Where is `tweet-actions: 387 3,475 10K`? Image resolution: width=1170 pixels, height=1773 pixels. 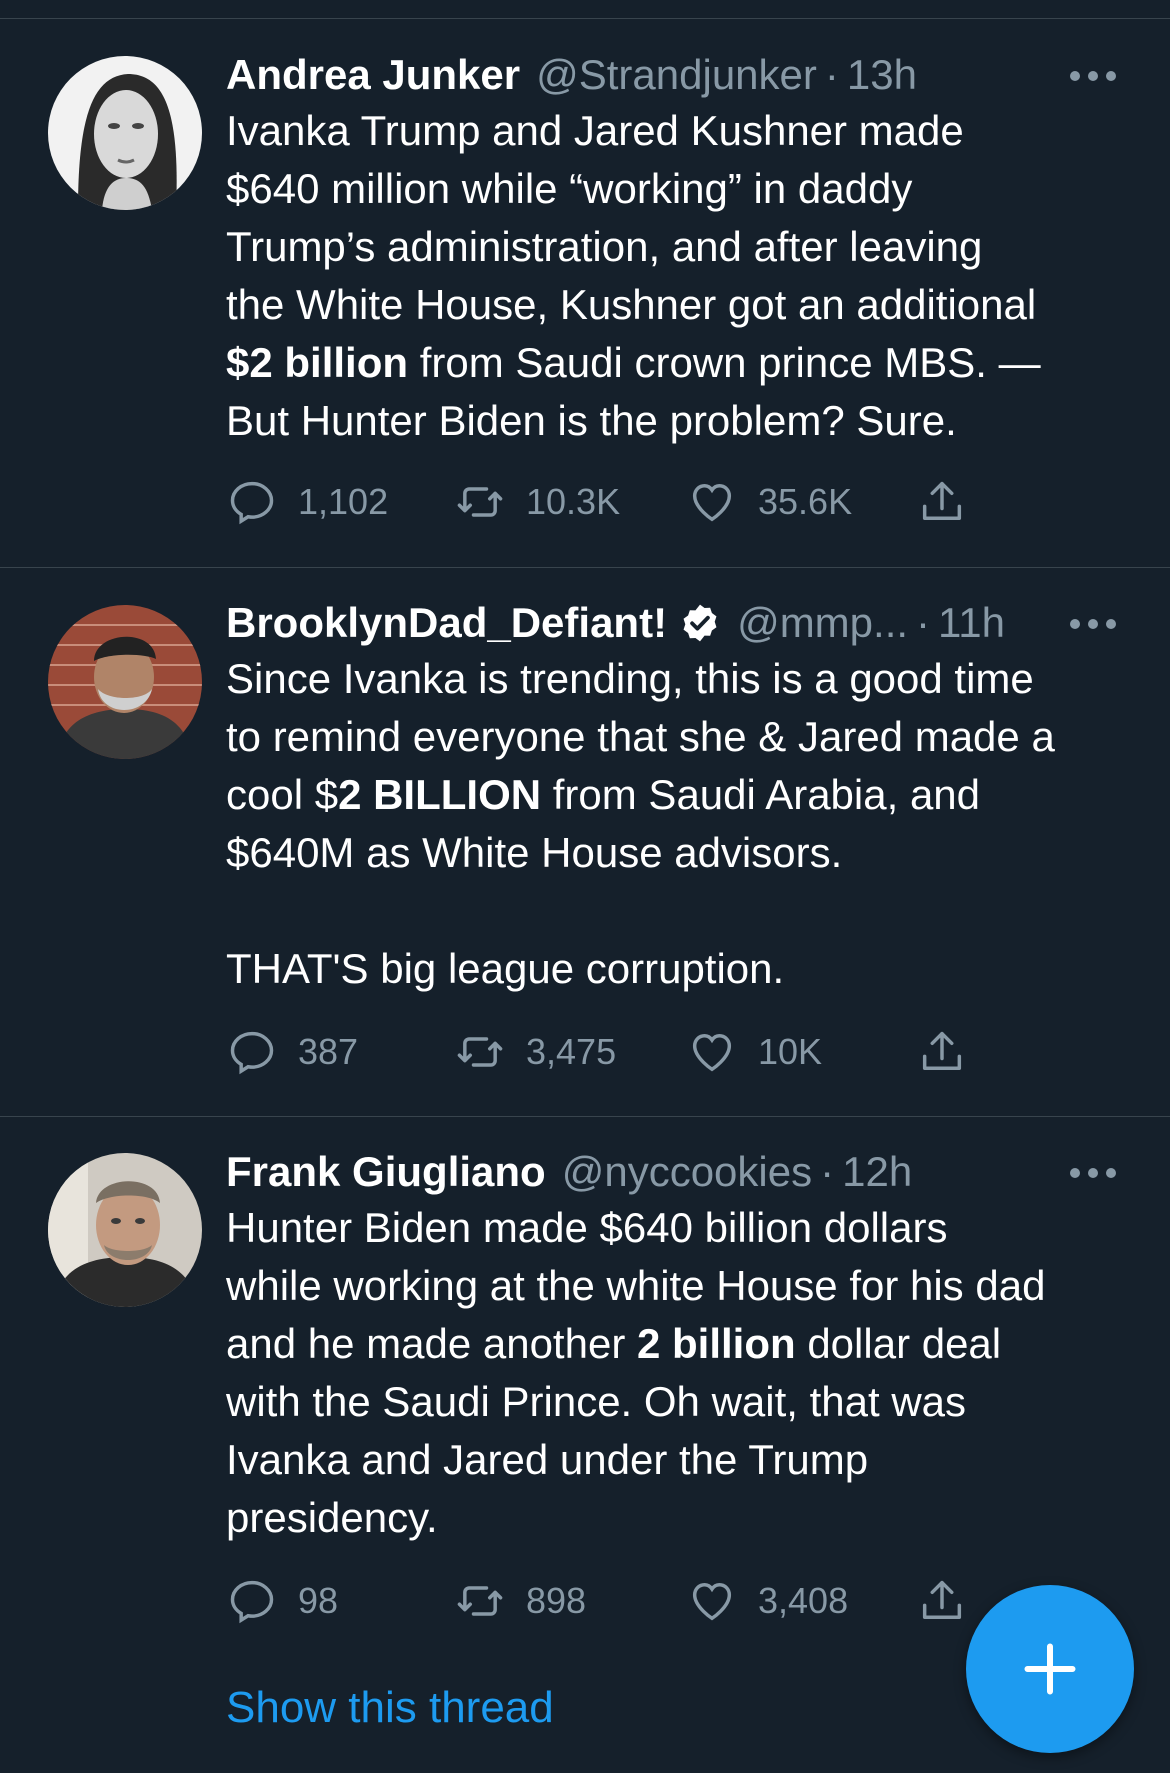 tweet-actions: 387 3,475 10K is located at coordinates (606, 1052).